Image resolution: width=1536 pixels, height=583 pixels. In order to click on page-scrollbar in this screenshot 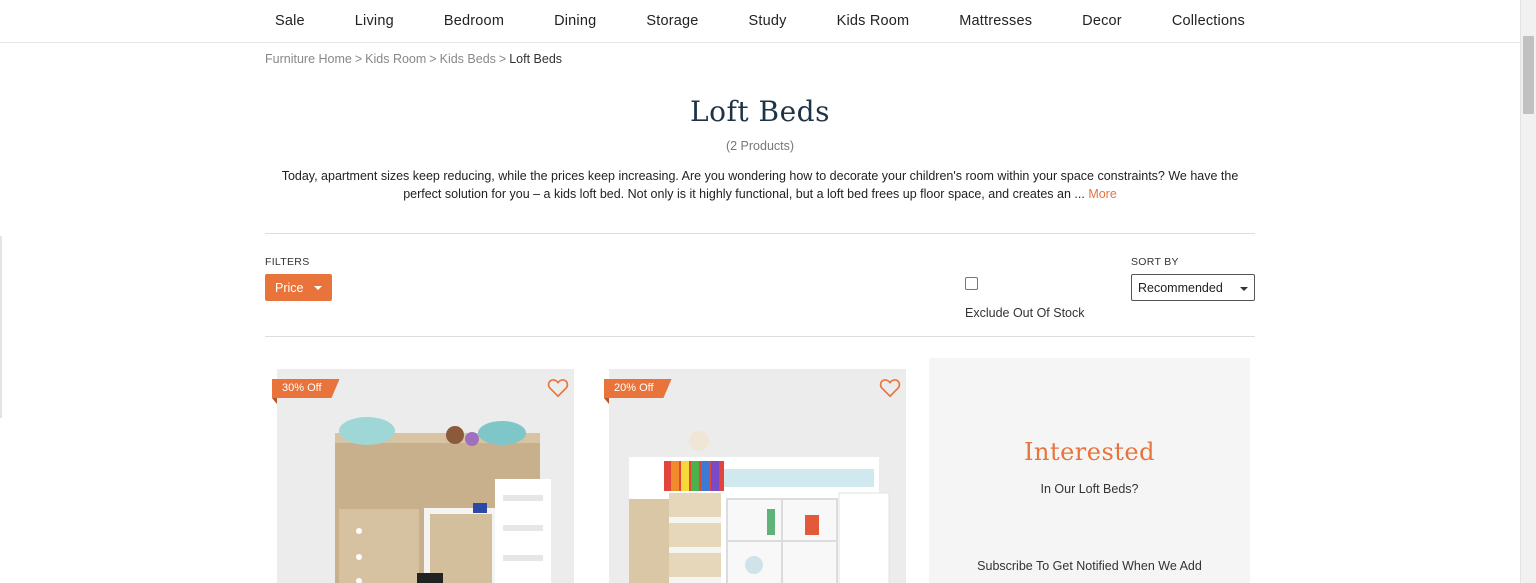, I will do `click(1528, 291)`.